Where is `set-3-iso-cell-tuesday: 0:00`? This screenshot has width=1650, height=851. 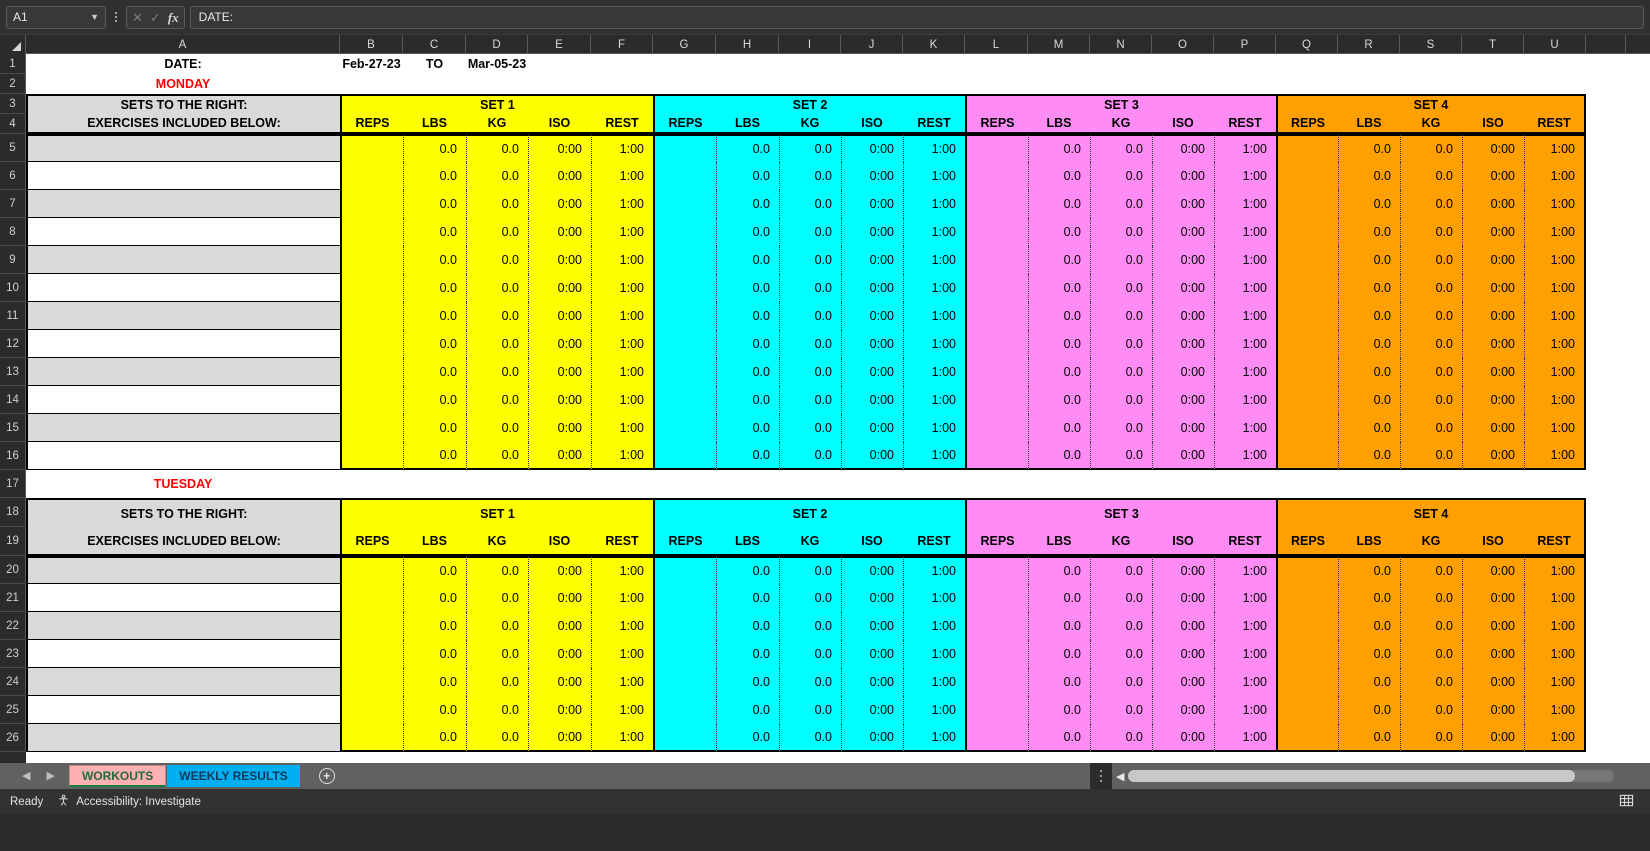 set-3-iso-cell-tuesday: 0:00 is located at coordinates (1183, 598).